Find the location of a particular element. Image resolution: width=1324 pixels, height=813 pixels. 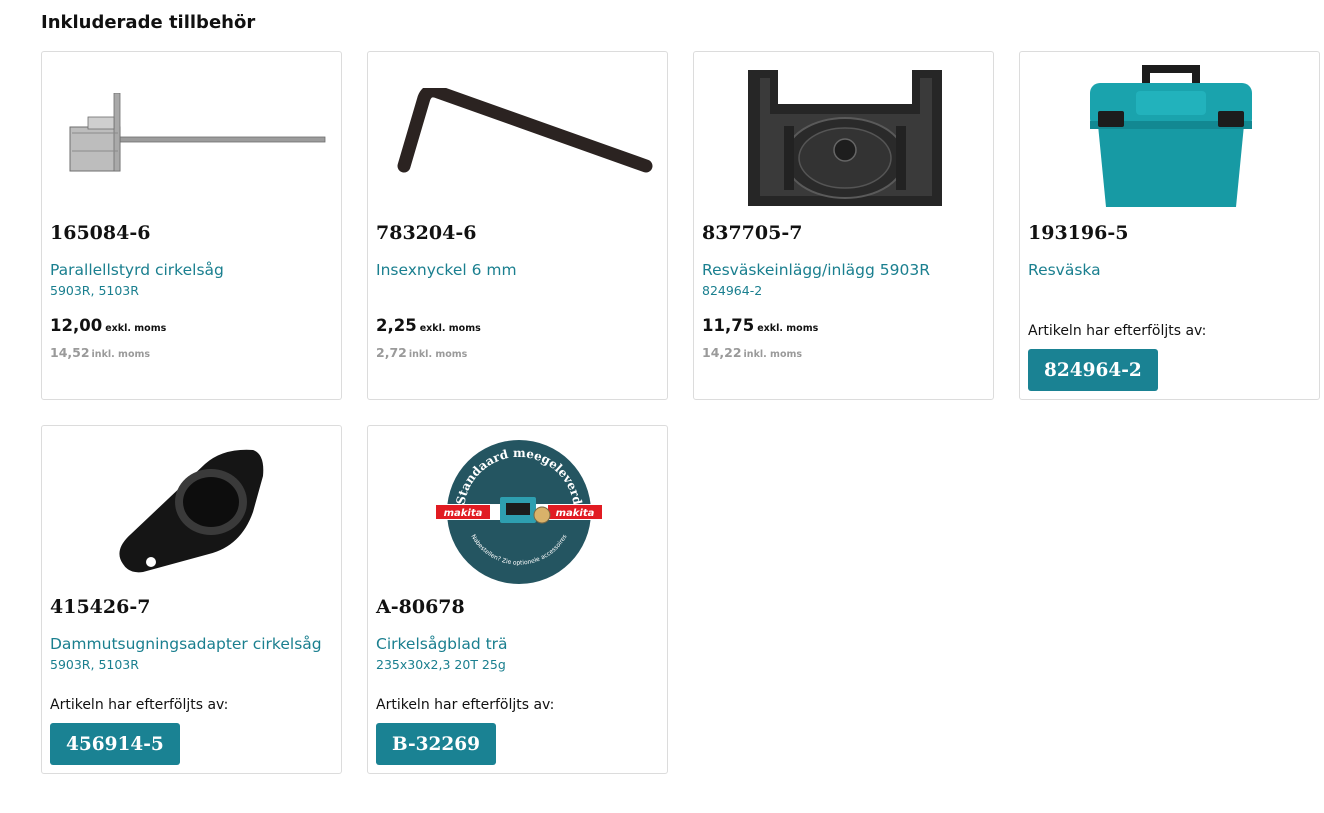

carry-case-image is located at coordinates (1170, 138).